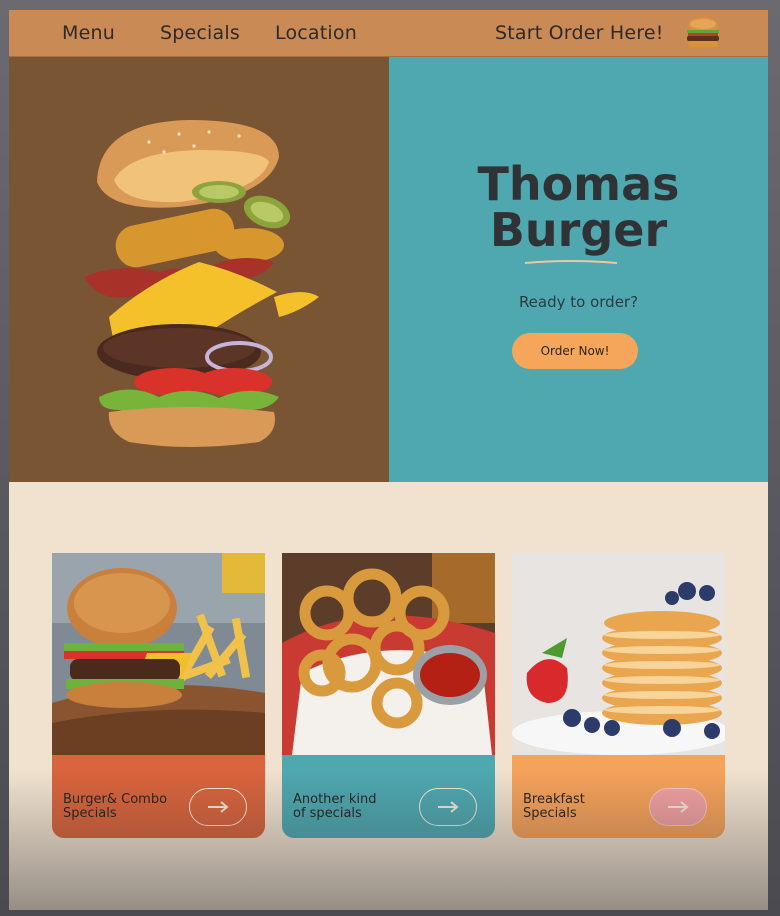 This screenshot has height=916, width=780. What do you see at coordinates (578, 230) in the screenshot?
I see `hero-title-line2: Burger` at bounding box center [578, 230].